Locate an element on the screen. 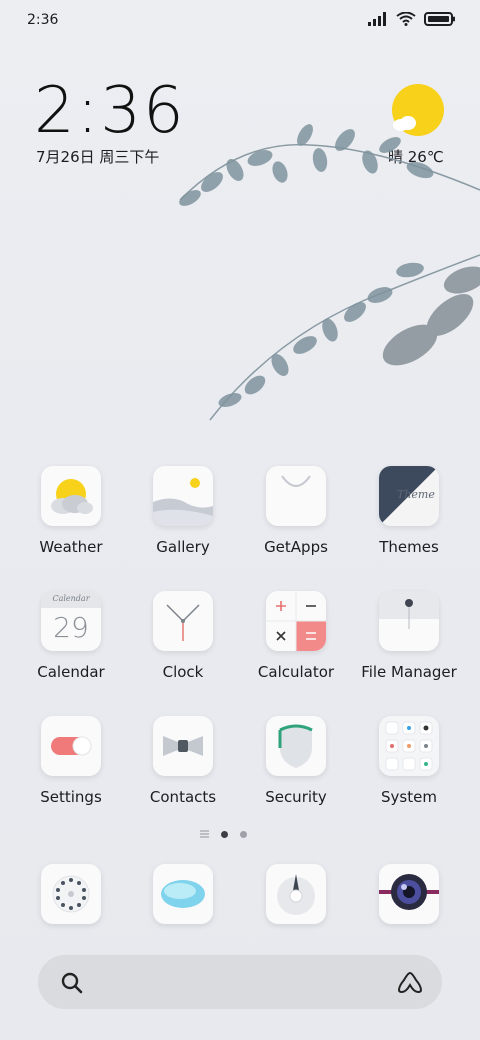 The width and height of the screenshot is (480, 1040). app-calculator: Calculator is located at coordinates (296, 636).